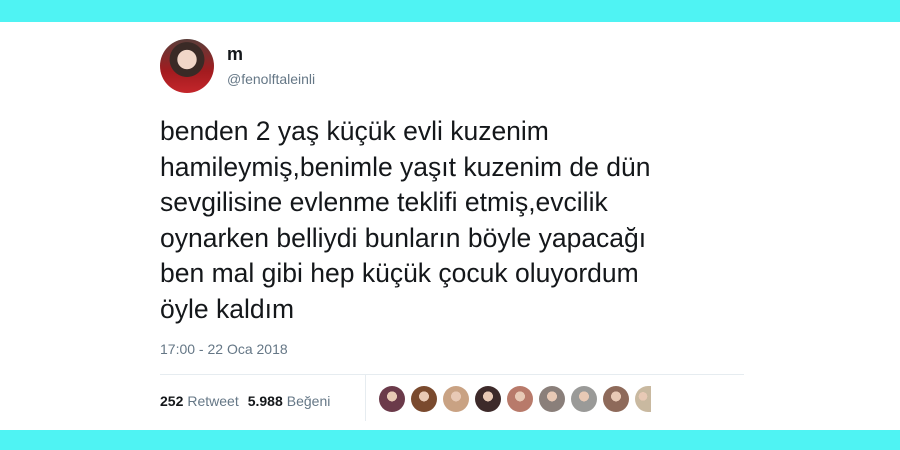 The width and height of the screenshot is (900, 450). What do you see at coordinates (187, 66) in the screenshot?
I see `user-avatar` at bounding box center [187, 66].